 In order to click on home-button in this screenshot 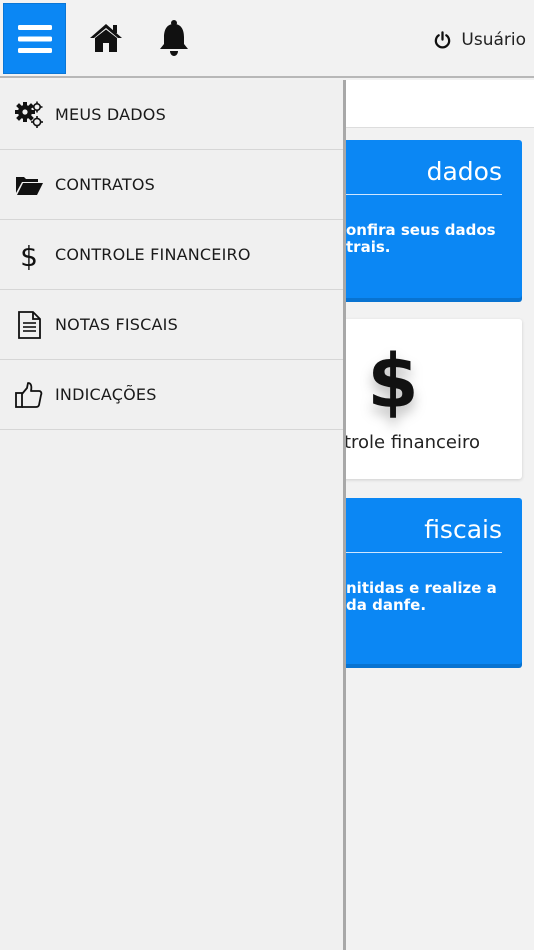, I will do `click(106, 38)`.